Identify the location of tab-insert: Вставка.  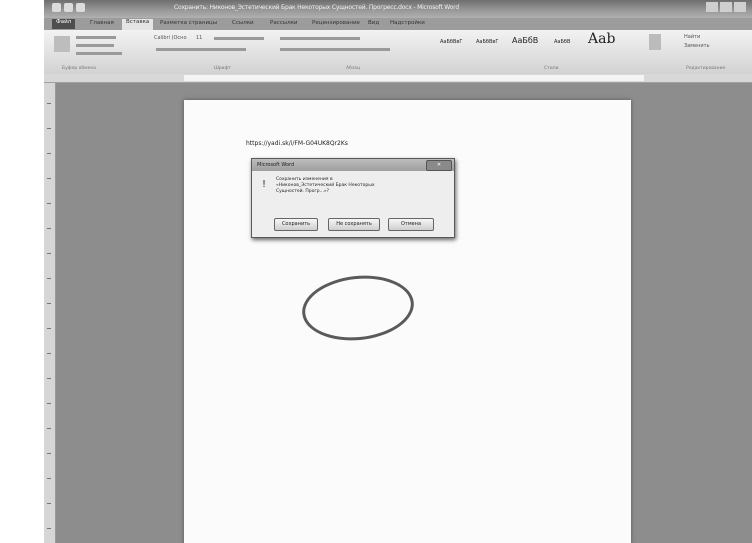
(138, 24).